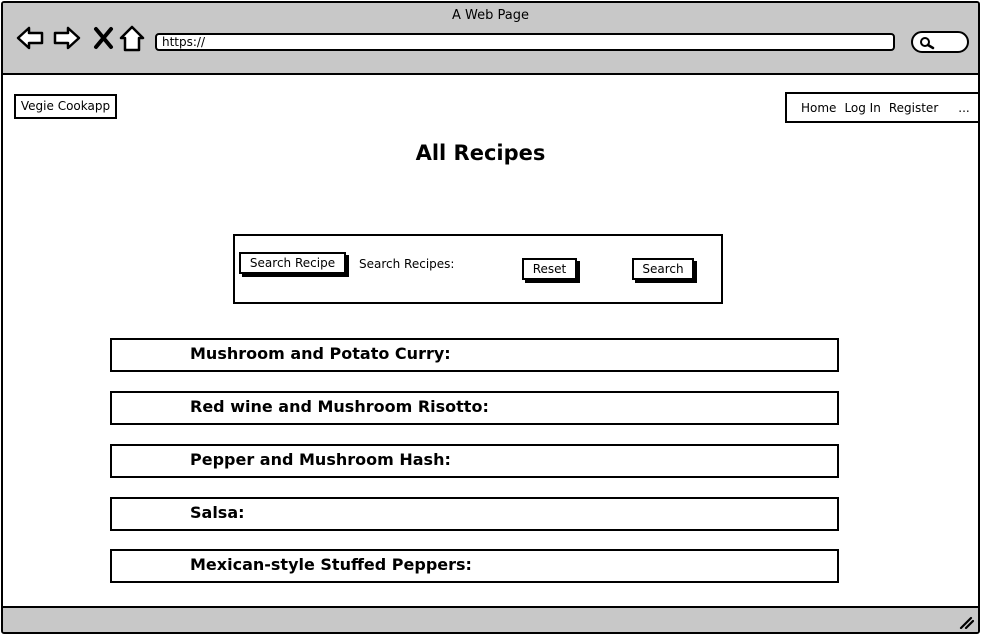  I want to click on recipe-item: Mushroom and Potato Curry:, so click(474, 355).